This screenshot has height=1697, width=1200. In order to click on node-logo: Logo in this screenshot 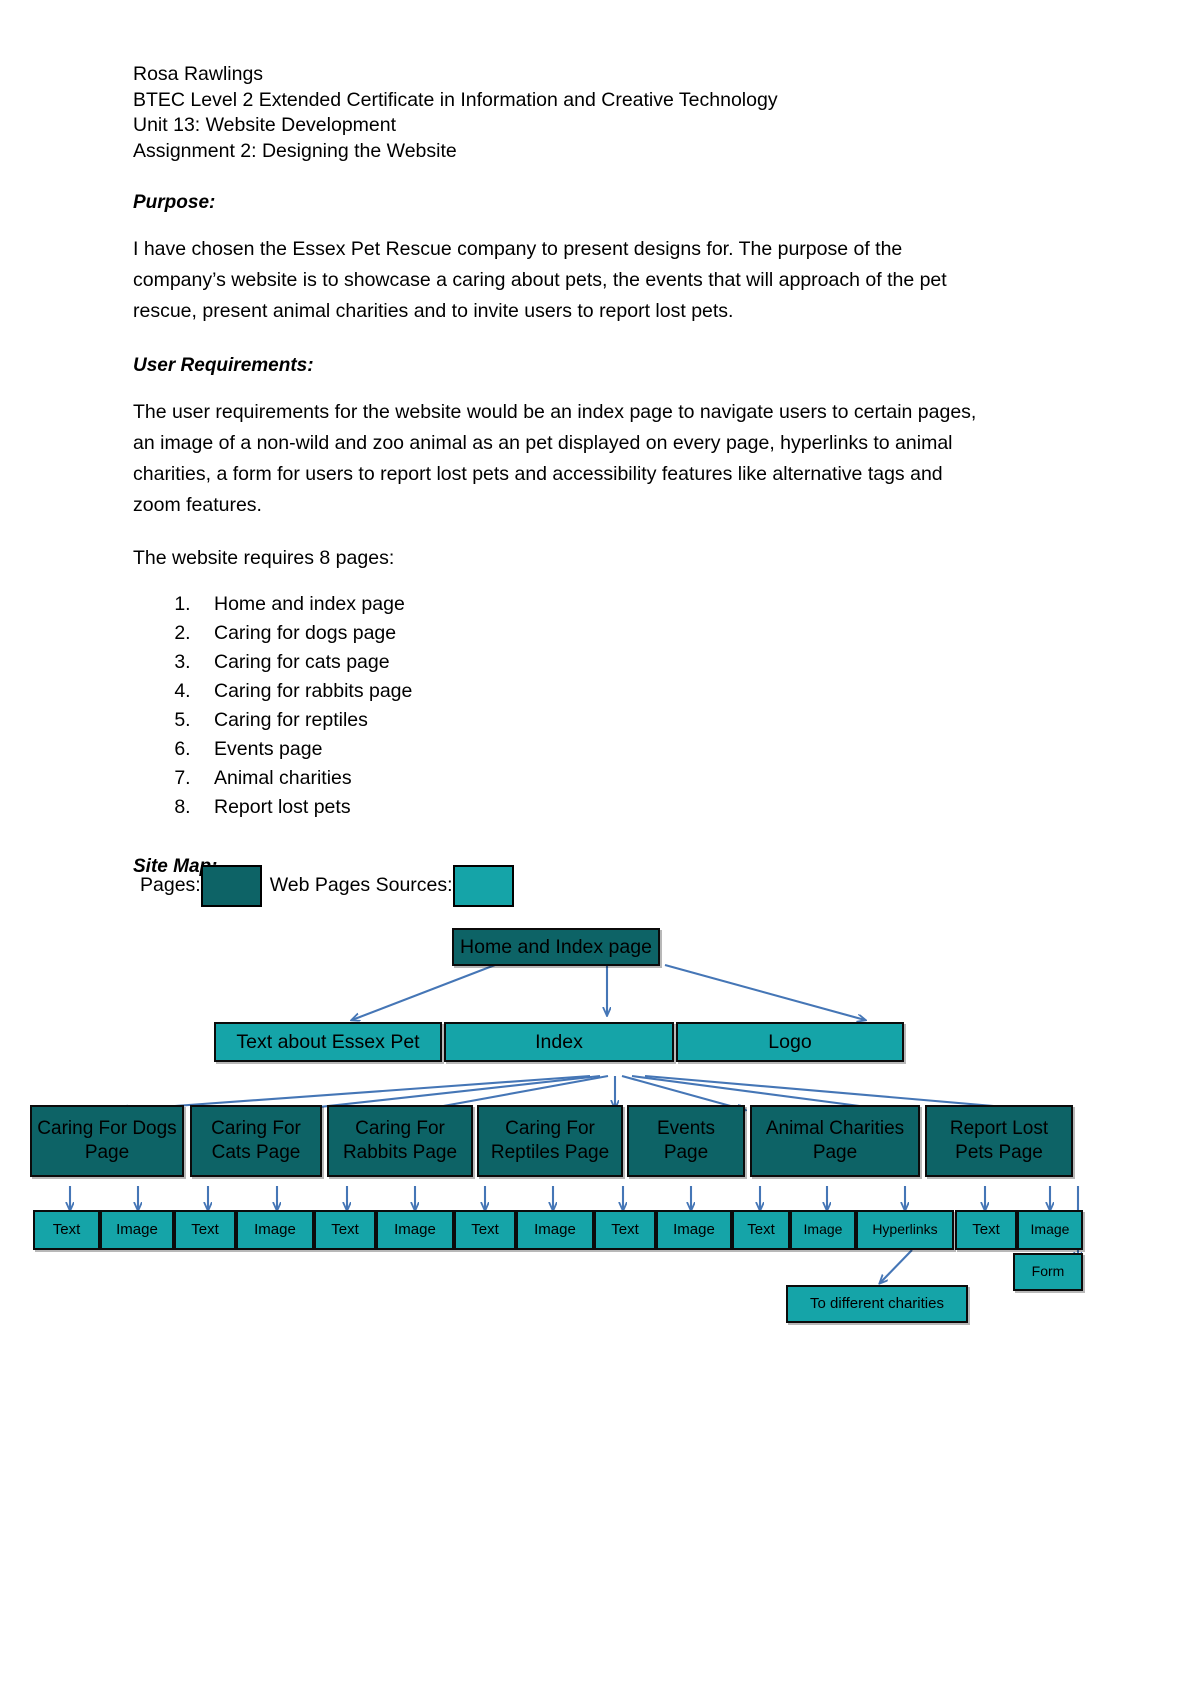, I will do `click(790, 1042)`.